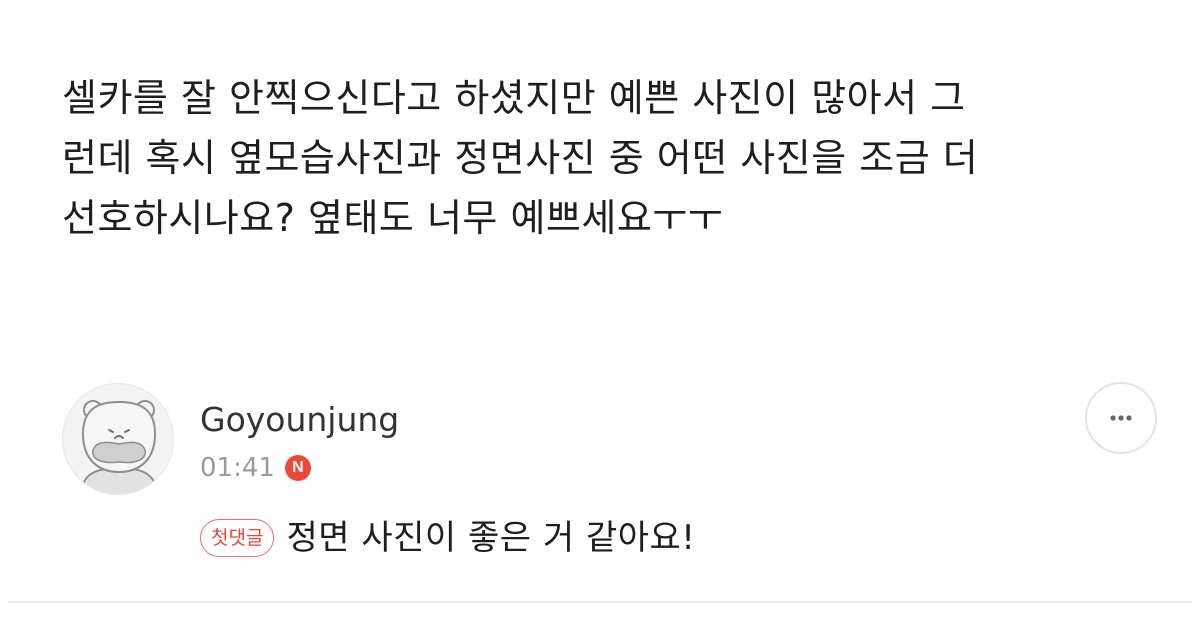  What do you see at coordinates (491, 538) in the screenshot?
I see `comment-text: 정면 사진이 좋은 거 같아요!` at bounding box center [491, 538].